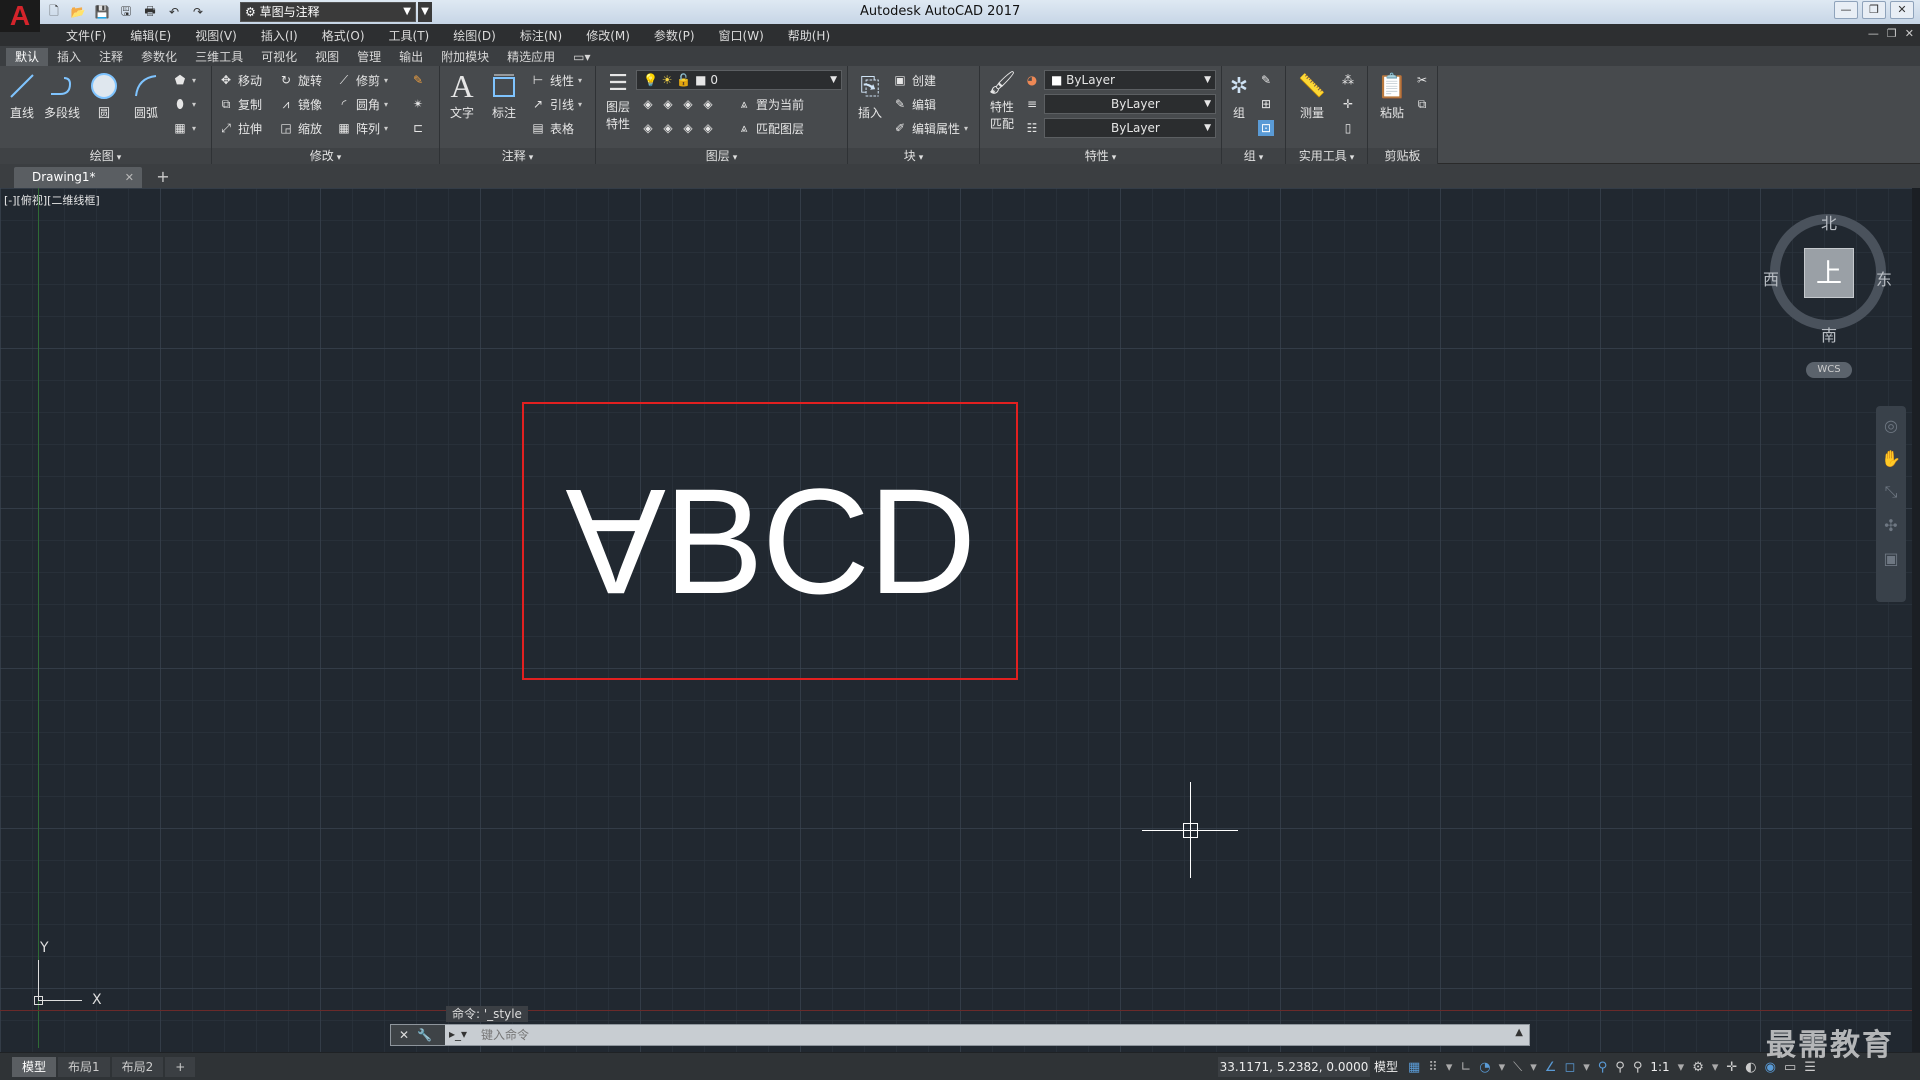 Image resolution: width=1920 pixels, height=1080 pixels. What do you see at coordinates (22, 95) in the screenshot?
I see `line-button: 直线` at bounding box center [22, 95].